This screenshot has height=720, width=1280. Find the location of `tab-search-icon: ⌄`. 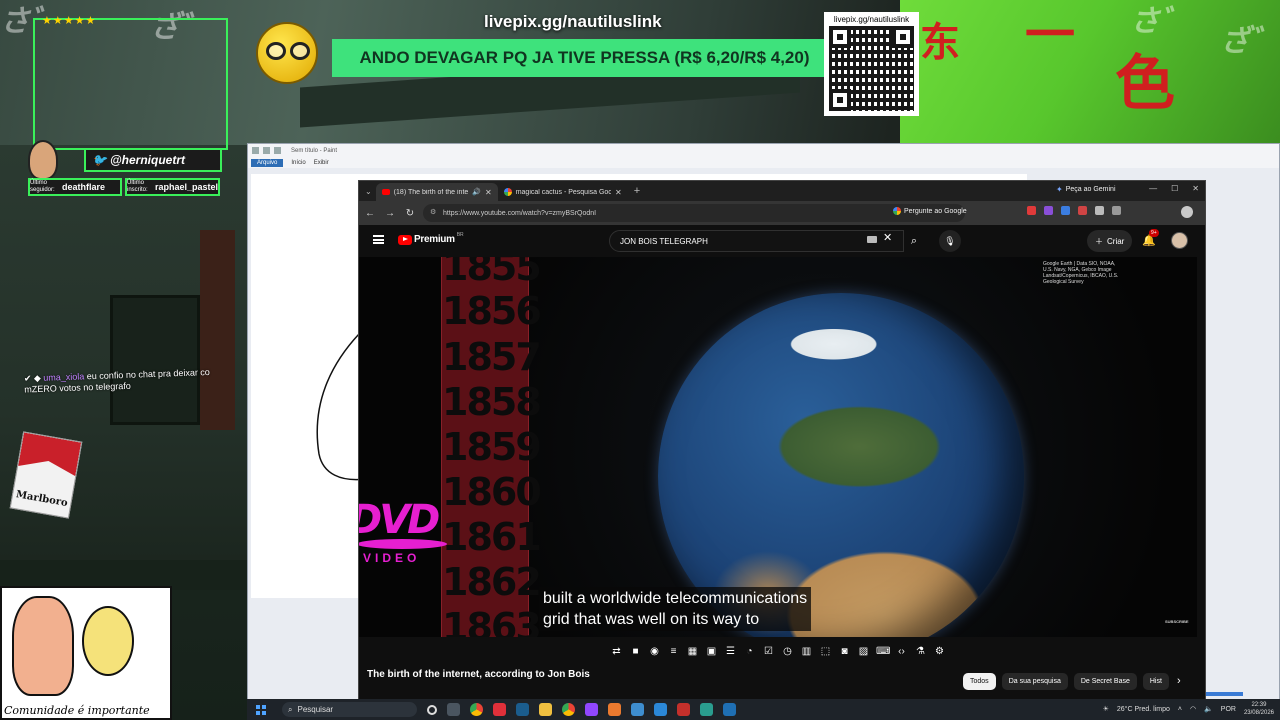

tab-search-icon: ⌄ is located at coordinates (368, 191).